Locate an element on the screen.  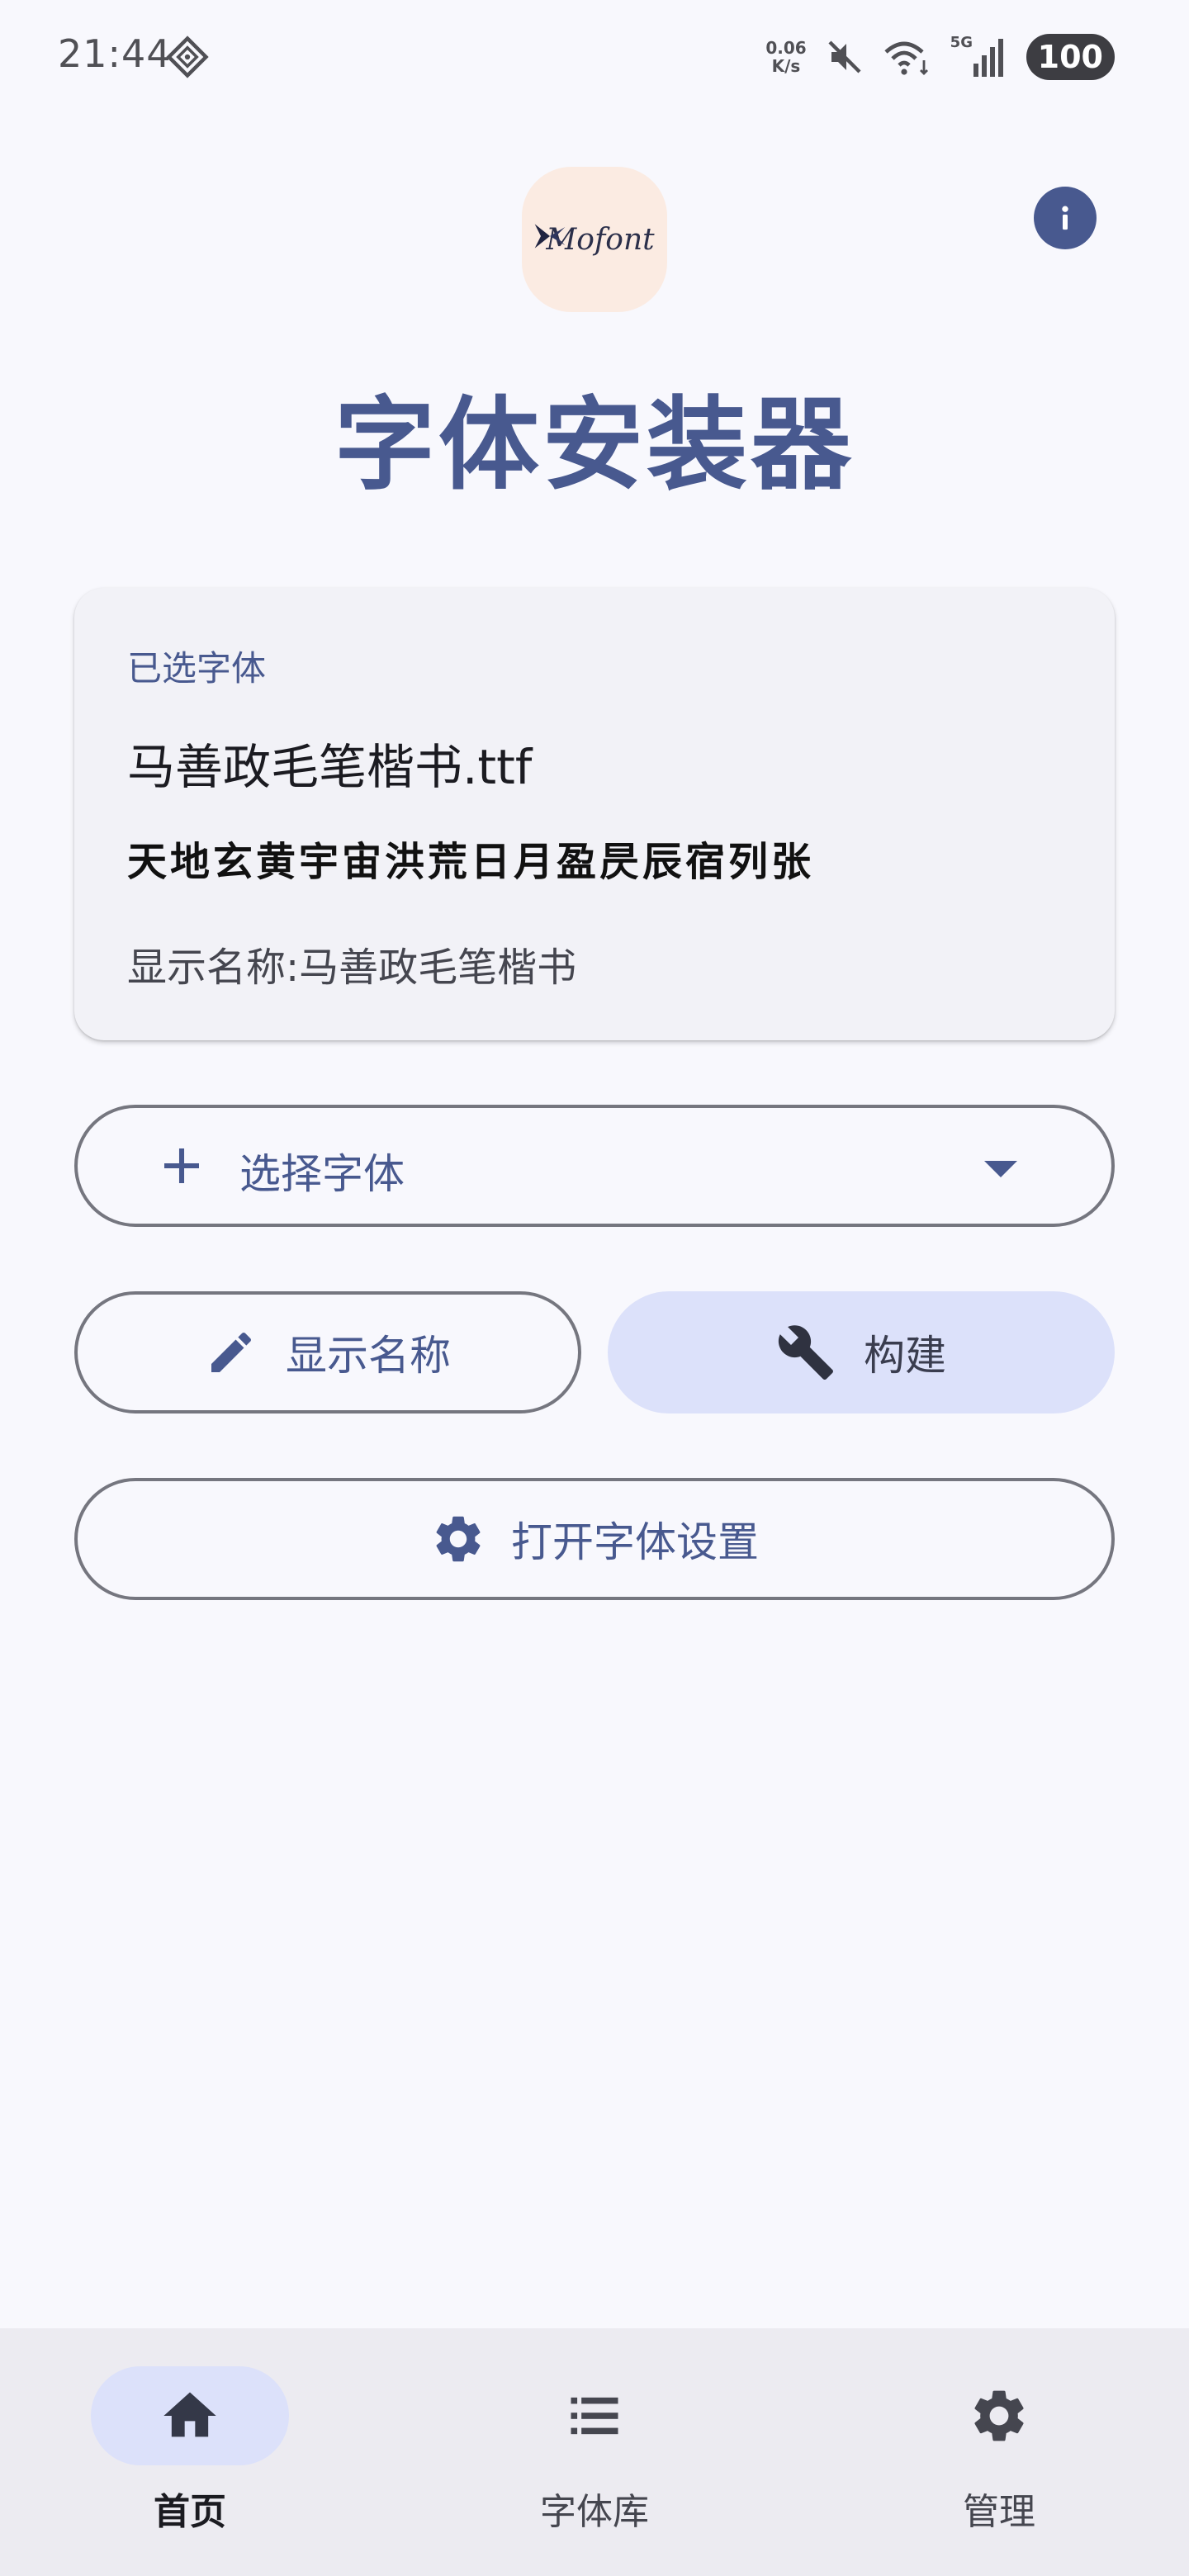
pencil-icon is located at coordinates (231, 1352).